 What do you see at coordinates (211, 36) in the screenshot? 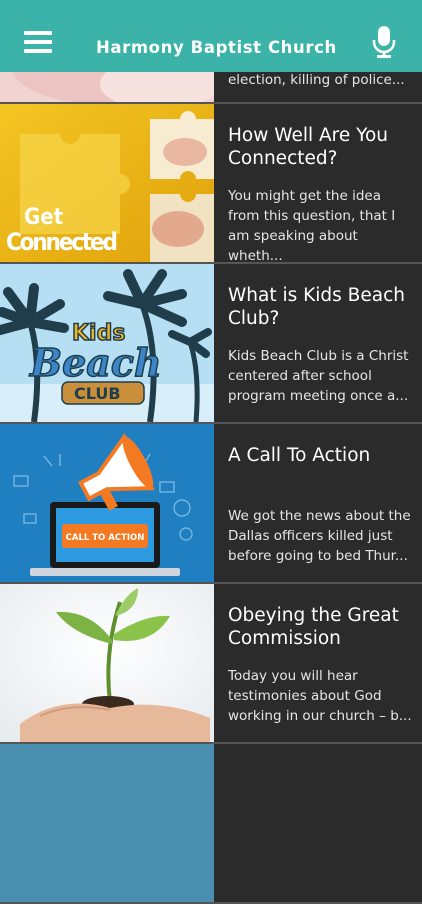
I see `app-header: Harmony Baptist Church` at bounding box center [211, 36].